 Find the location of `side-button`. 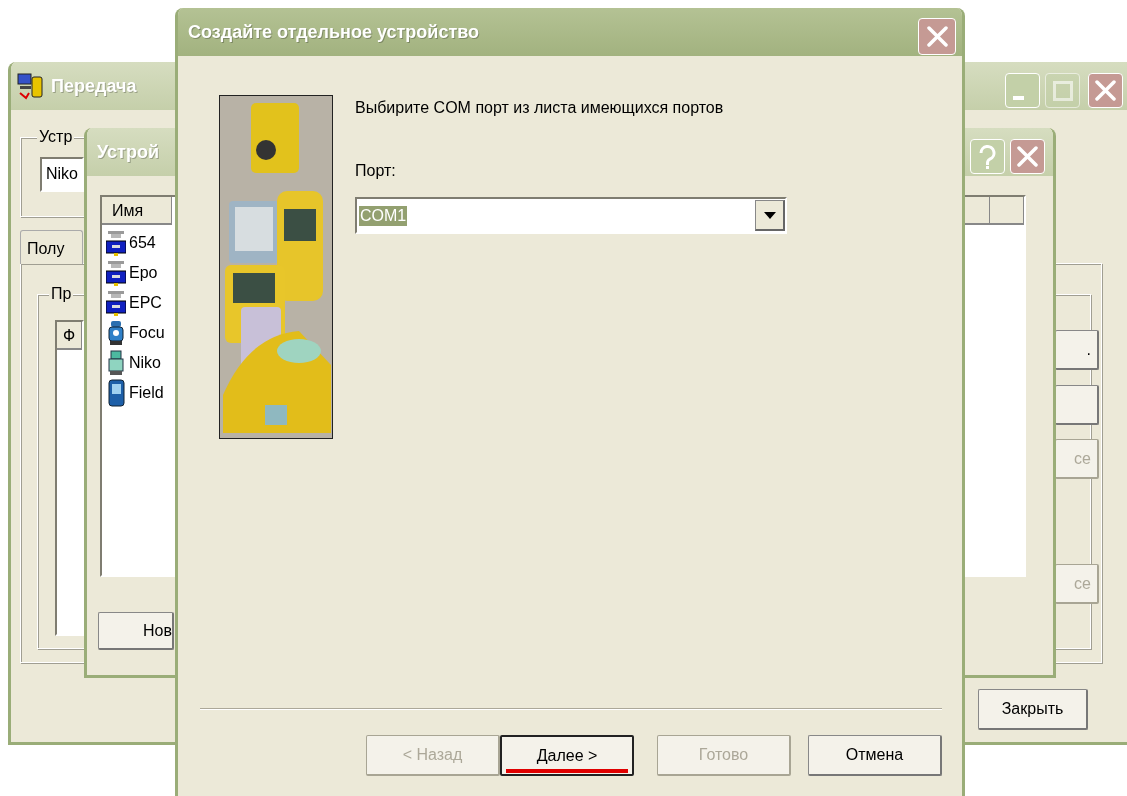

side-button is located at coordinates (1077, 405).